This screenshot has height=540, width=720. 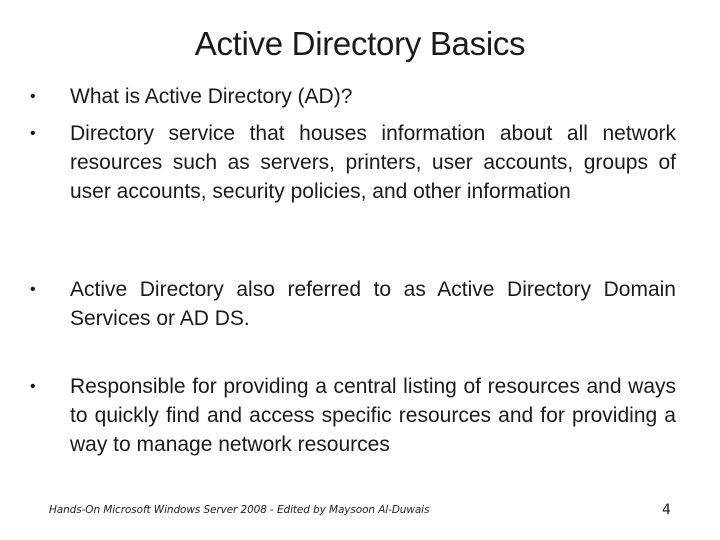 I want to click on bullet-item: • What is Active Directory (AD)?, so click(x=353, y=96).